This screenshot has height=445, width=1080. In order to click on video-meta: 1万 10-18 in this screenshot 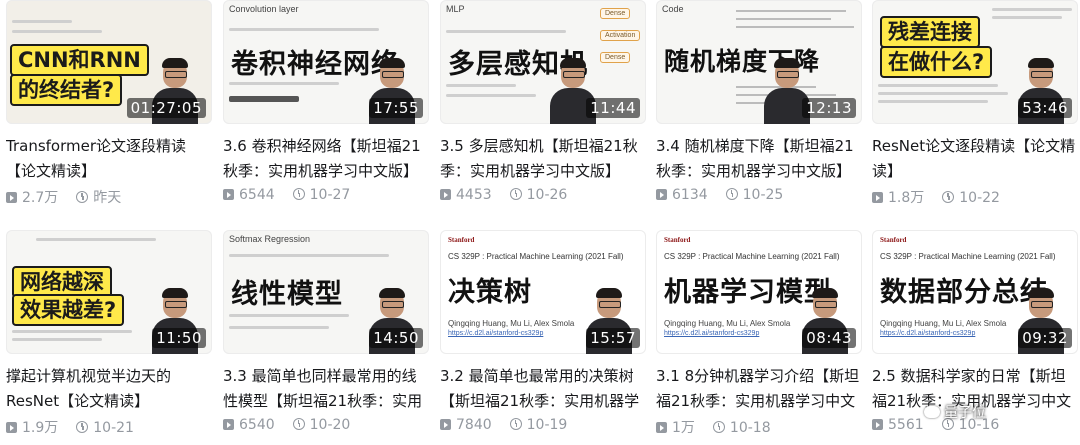, I will do `click(759, 427)`.